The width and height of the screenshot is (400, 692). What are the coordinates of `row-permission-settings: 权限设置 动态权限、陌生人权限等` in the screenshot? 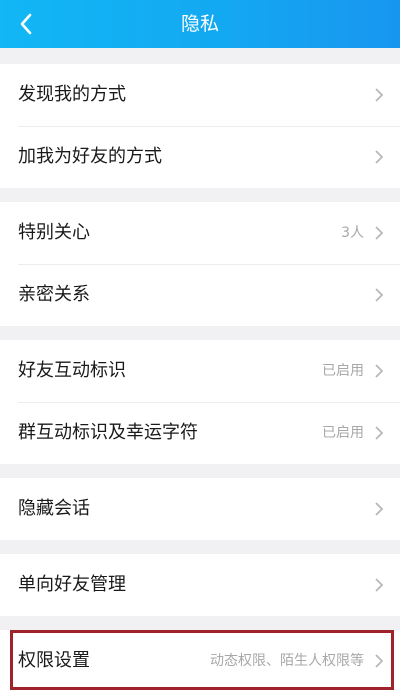 It's located at (200, 661).